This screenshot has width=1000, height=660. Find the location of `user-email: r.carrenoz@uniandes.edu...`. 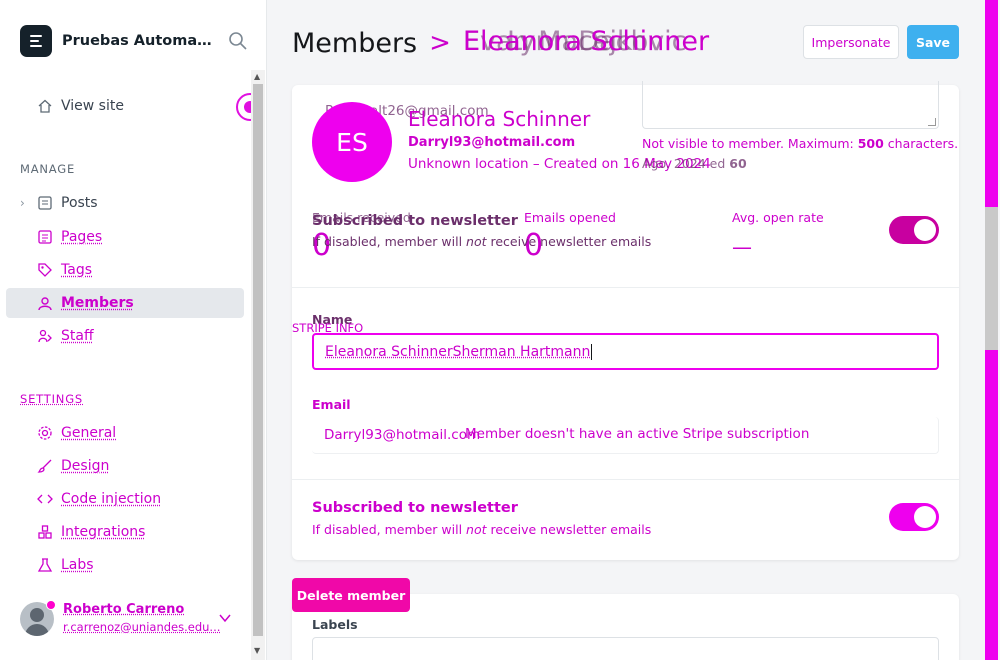

user-email: r.carrenoz@uniandes.edu... is located at coordinates (142, 627).